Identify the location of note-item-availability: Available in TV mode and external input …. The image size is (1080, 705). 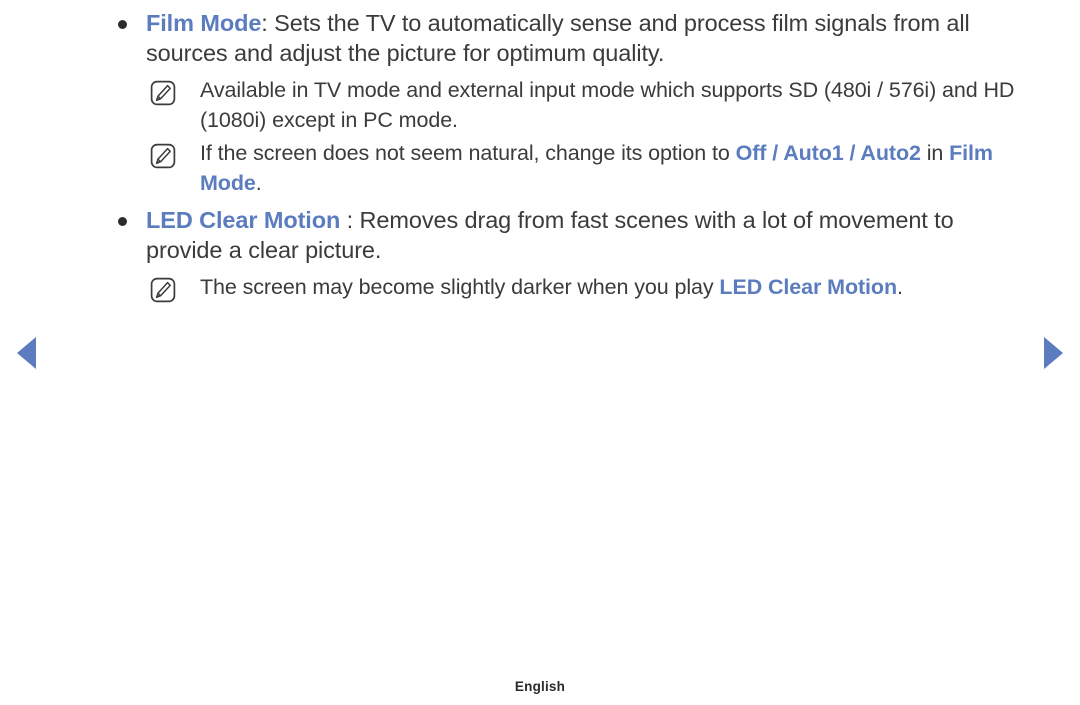
(567, 105).